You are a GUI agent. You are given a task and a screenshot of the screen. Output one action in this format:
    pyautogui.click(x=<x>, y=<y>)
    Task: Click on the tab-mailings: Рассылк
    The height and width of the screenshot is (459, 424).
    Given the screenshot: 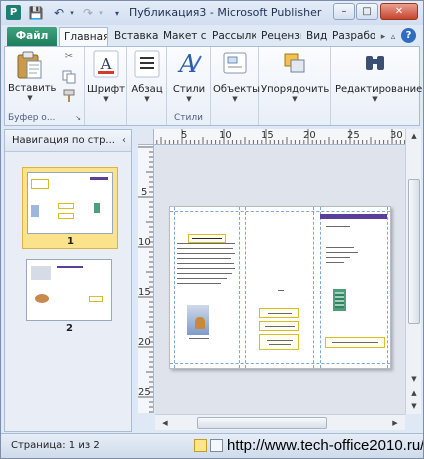 What is the action you would take?
    pyautogui.click(x=232, y=37)
    